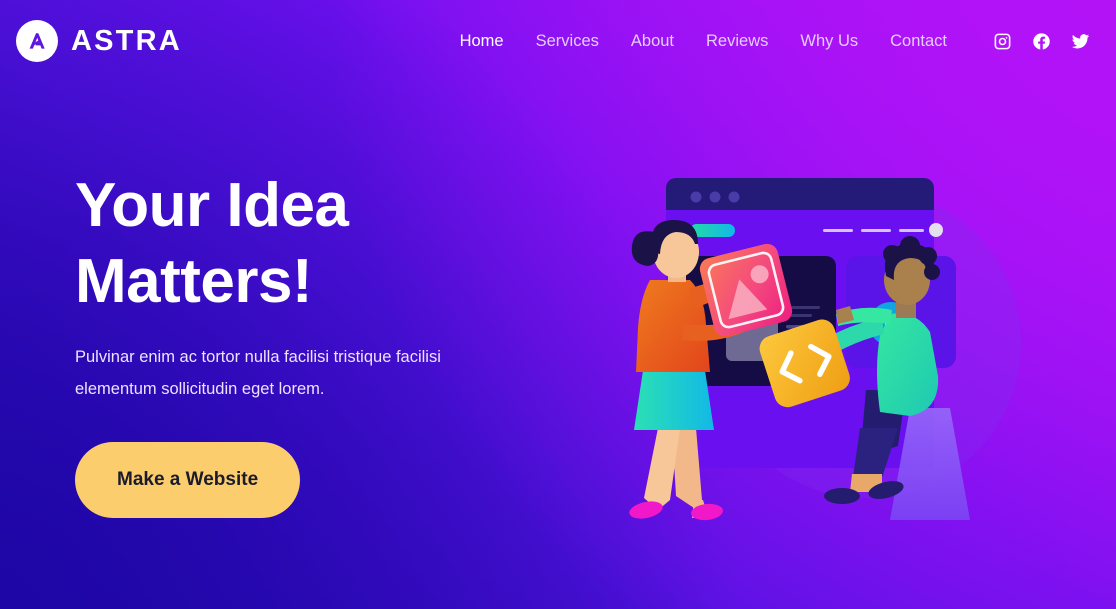 The height and width of the screenshot is (609, 1116). What do you see at coordinates (212, 243) in the screenshot?
I see `page-title: Your Idea Matters!` at bounding box center [212, 243].